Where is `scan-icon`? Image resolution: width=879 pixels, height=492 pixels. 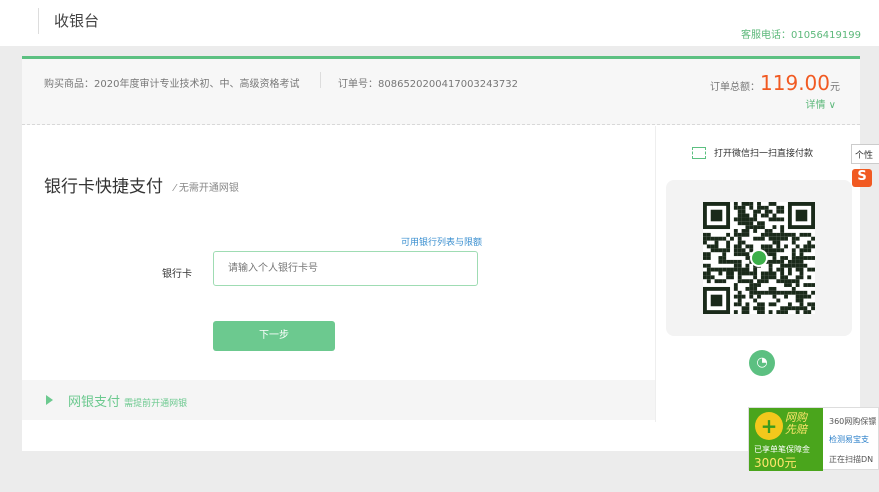
scan-icon is located at coordinates (699, 152).